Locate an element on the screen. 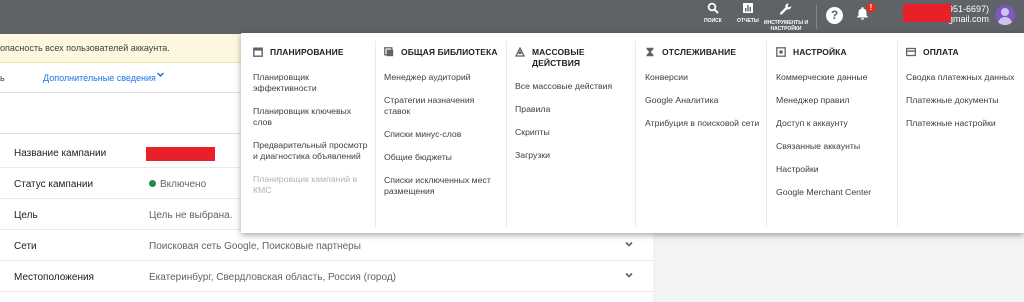 The width and height of the screenshot is (1024, 302). menu-item-bid-strategies: Стратегии назначения ставок is located at coordinates (441, 106).